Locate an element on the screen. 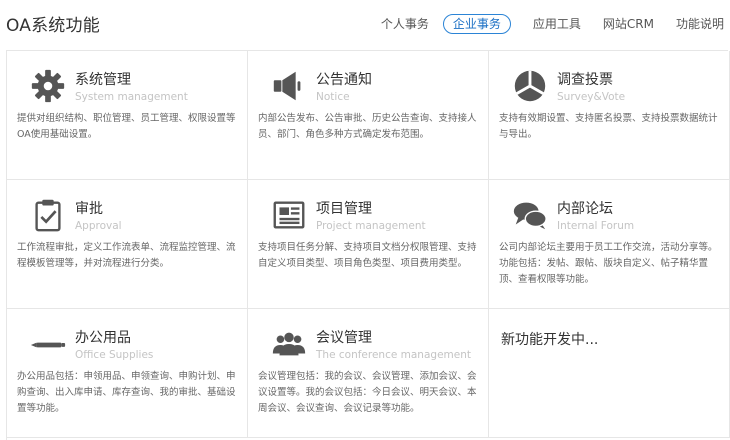 The height and width of the screenshot is (440, 730). tab-feature-description: 功能说明 is located at coordinates (700, 24).